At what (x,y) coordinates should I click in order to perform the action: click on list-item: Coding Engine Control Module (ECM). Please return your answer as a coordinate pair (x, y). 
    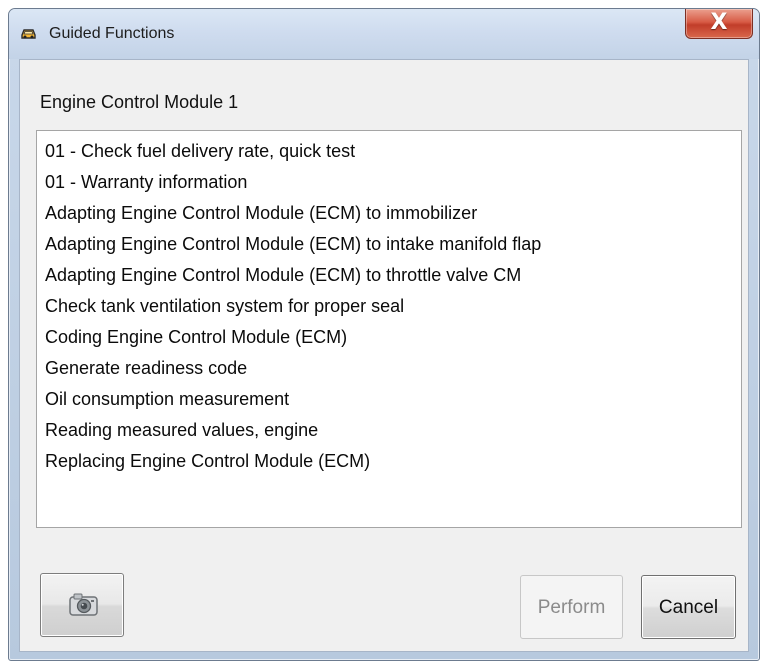
    Looking at the image, I should click on (393, 341).